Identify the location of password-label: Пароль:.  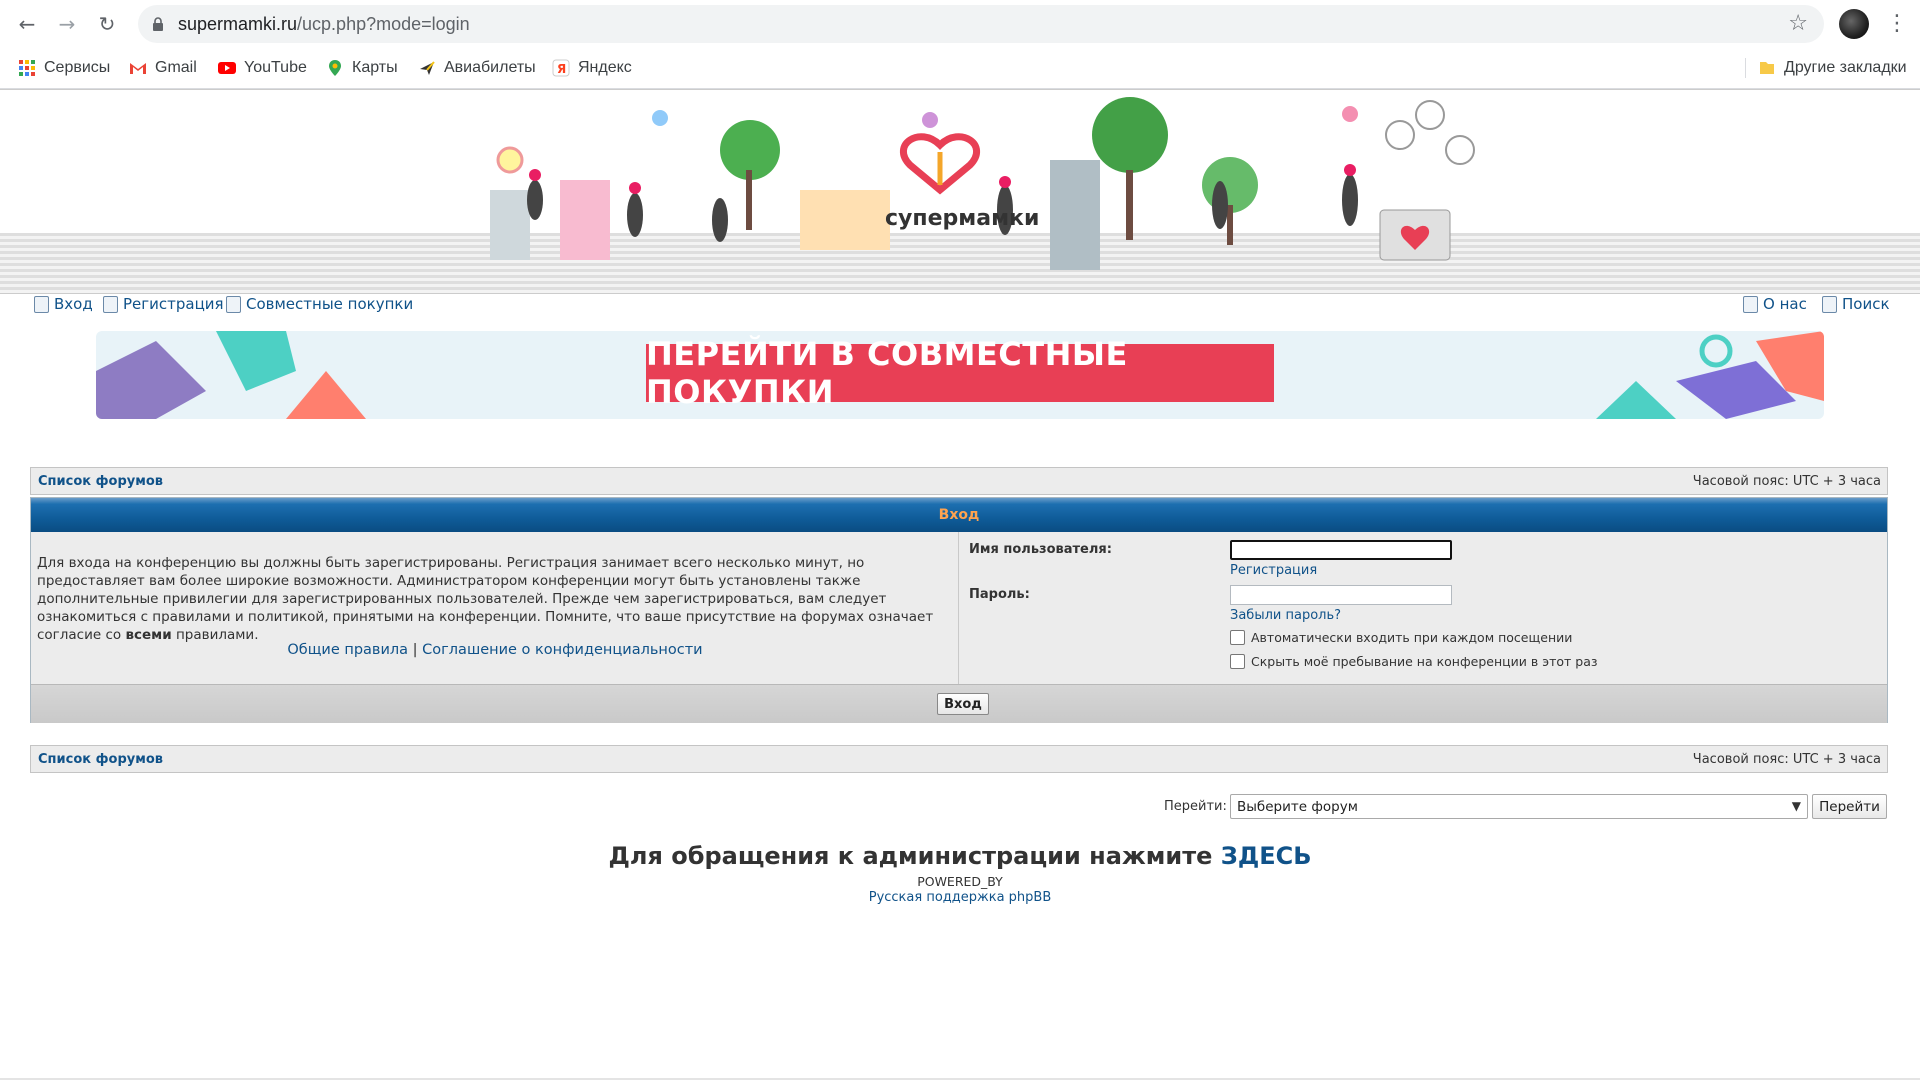
(999, 594).